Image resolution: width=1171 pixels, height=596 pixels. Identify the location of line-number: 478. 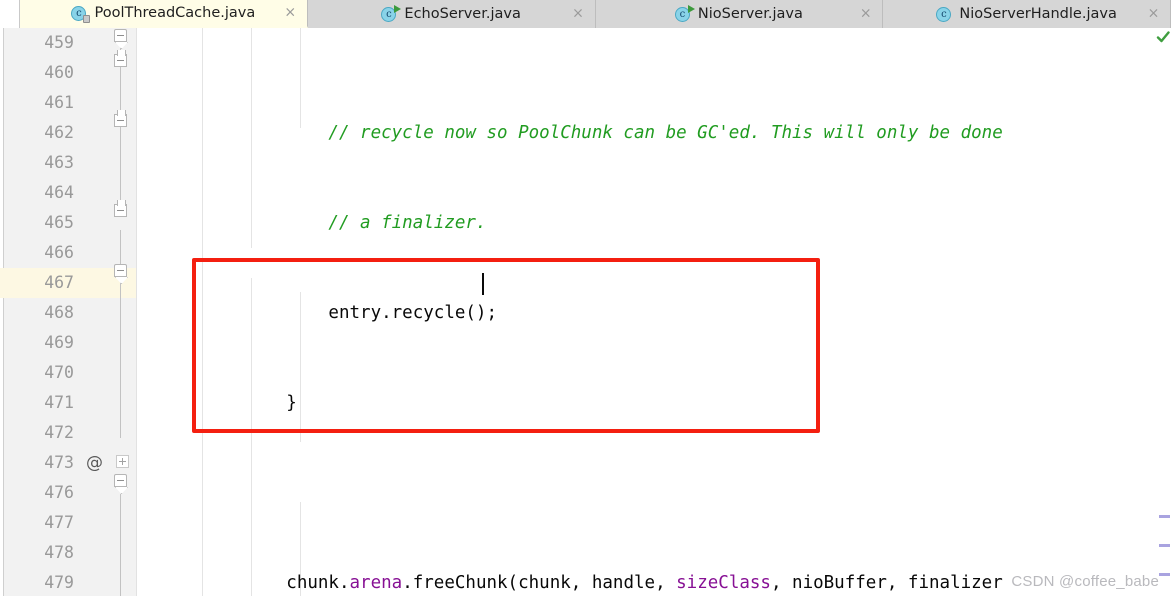
(59, 552).